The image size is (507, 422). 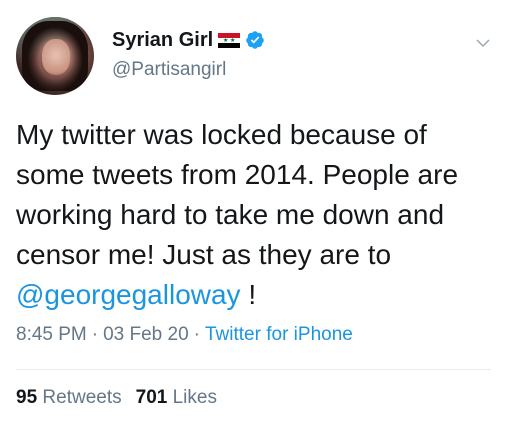 I want to click on retweets-label: Retweets, so click(x=82, y=397).